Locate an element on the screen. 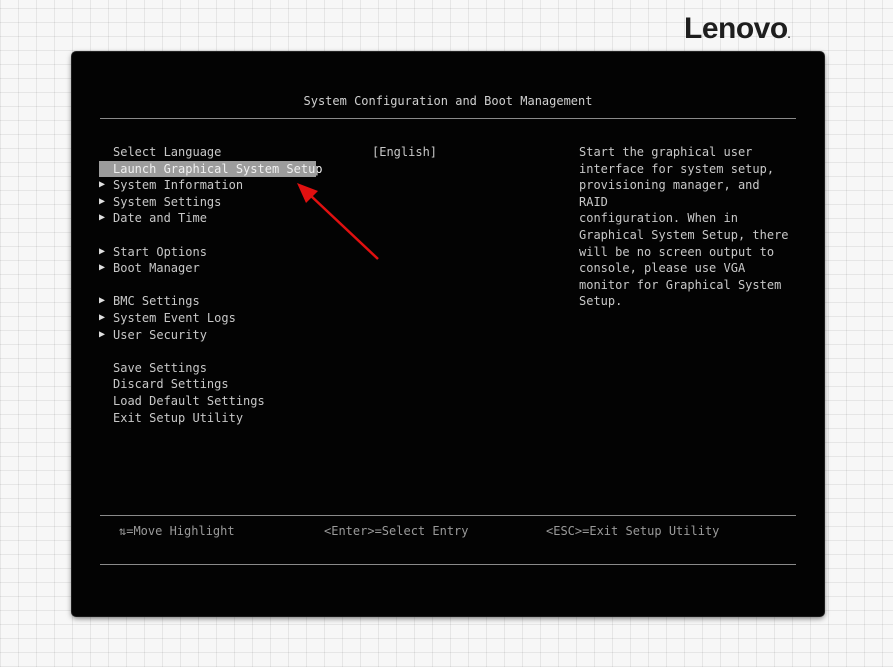 This screenshot has height=667, width=893. footer-exit-hint: <ESC>=Exit Setup Utility is located at coordinates (633, 531).